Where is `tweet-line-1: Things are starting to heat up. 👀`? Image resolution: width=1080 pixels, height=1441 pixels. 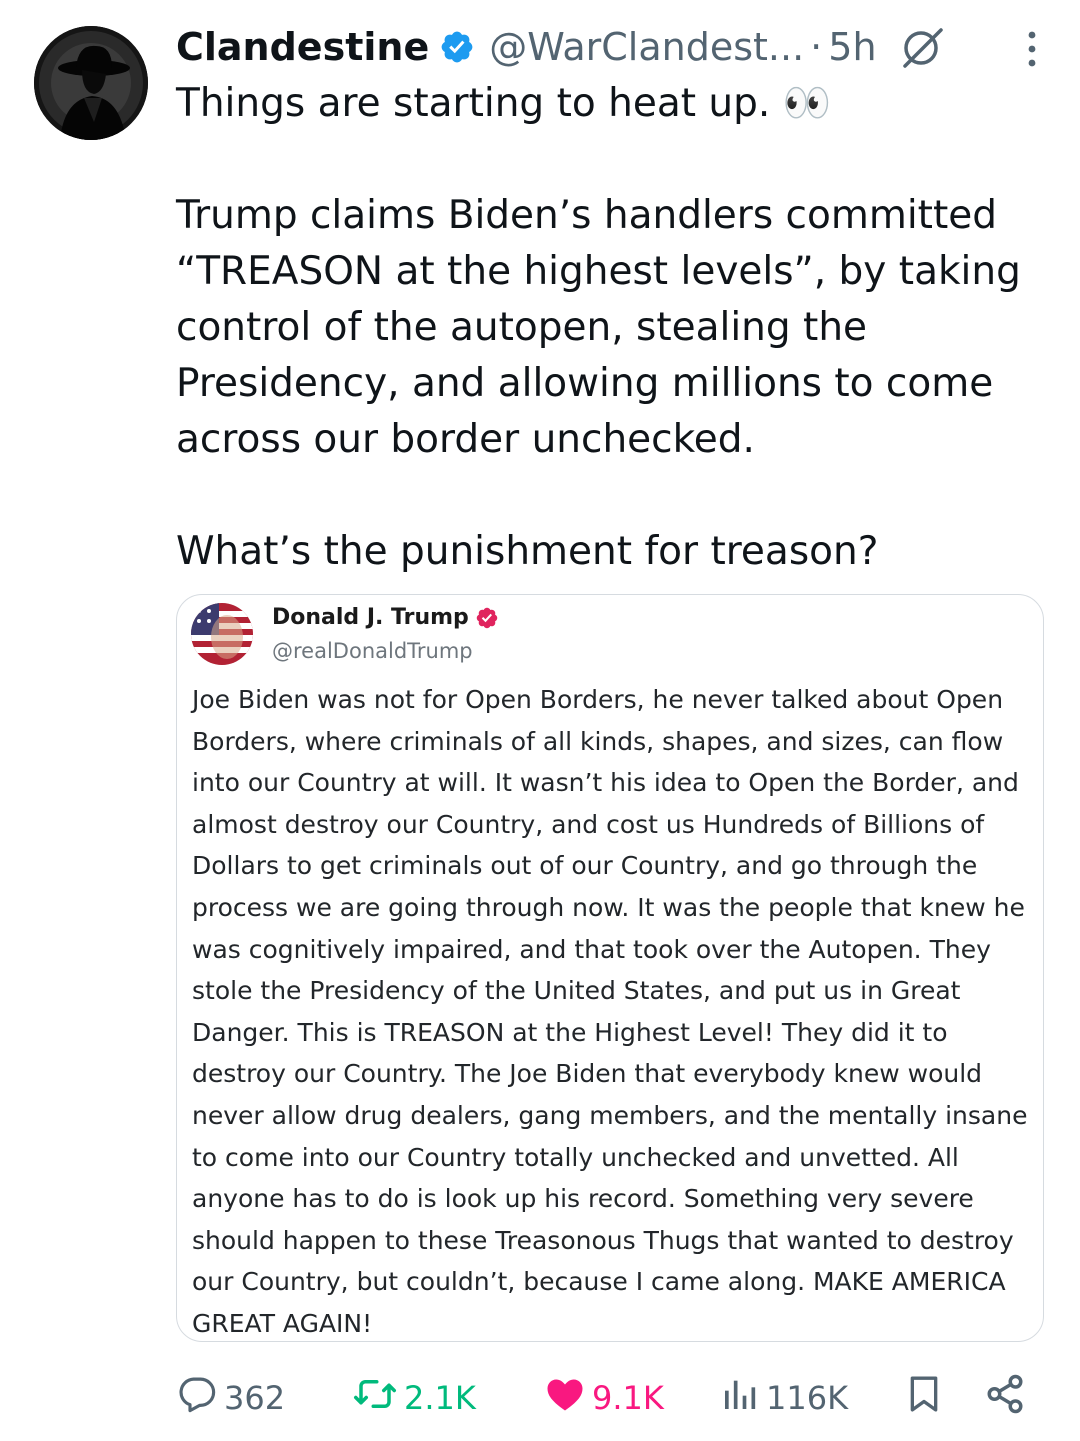 tweet-line-1: Things are starting to heat up. 👀 is located at coordinates (504, 103).